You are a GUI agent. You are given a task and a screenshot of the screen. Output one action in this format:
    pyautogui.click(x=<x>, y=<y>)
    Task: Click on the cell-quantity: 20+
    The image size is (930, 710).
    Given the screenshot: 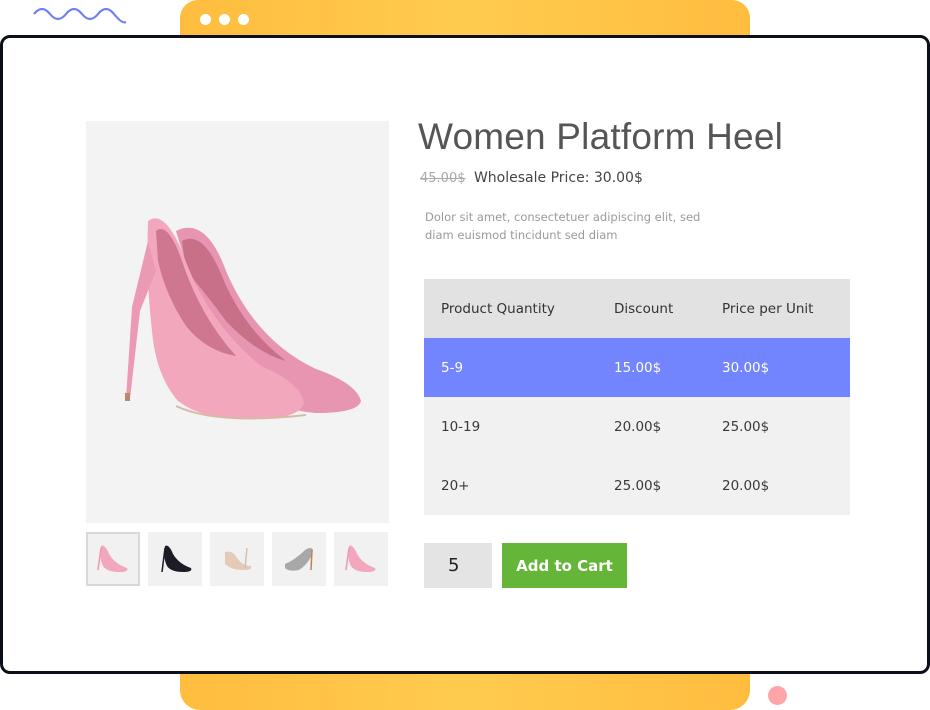 What is the action you would take?
    pyautogui.click(x=455, y=485)
    